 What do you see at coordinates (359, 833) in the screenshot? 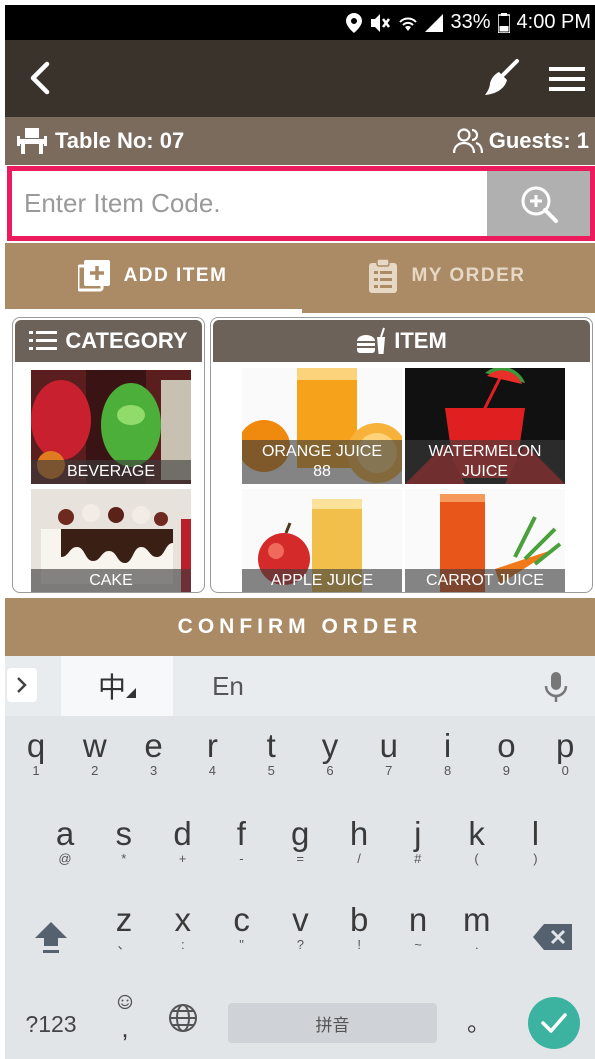
I see `key-letter: h` at bounding box center [359, 833].